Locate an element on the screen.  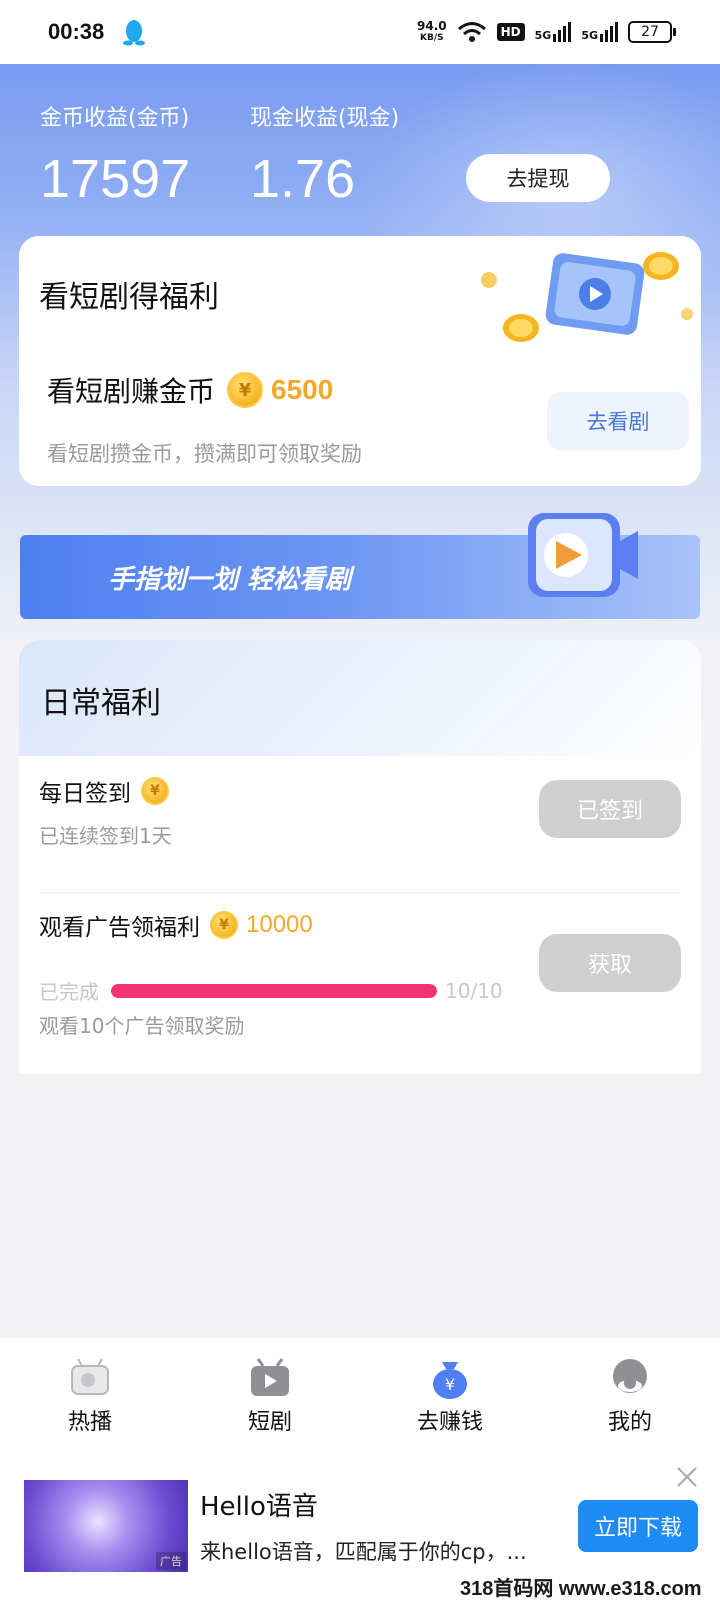
watch-ads-amount: 10000 is located at coordinates (279, 924).